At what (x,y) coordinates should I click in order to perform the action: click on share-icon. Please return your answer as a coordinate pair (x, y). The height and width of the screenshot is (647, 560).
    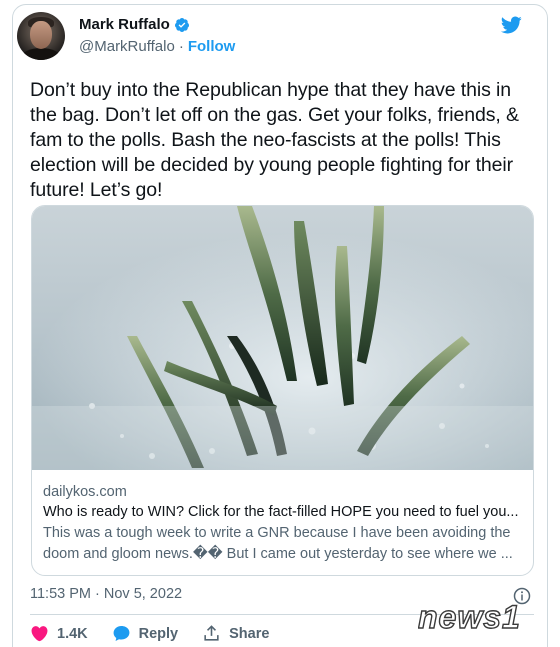
    Looking at the image, I should click on (211, 633).